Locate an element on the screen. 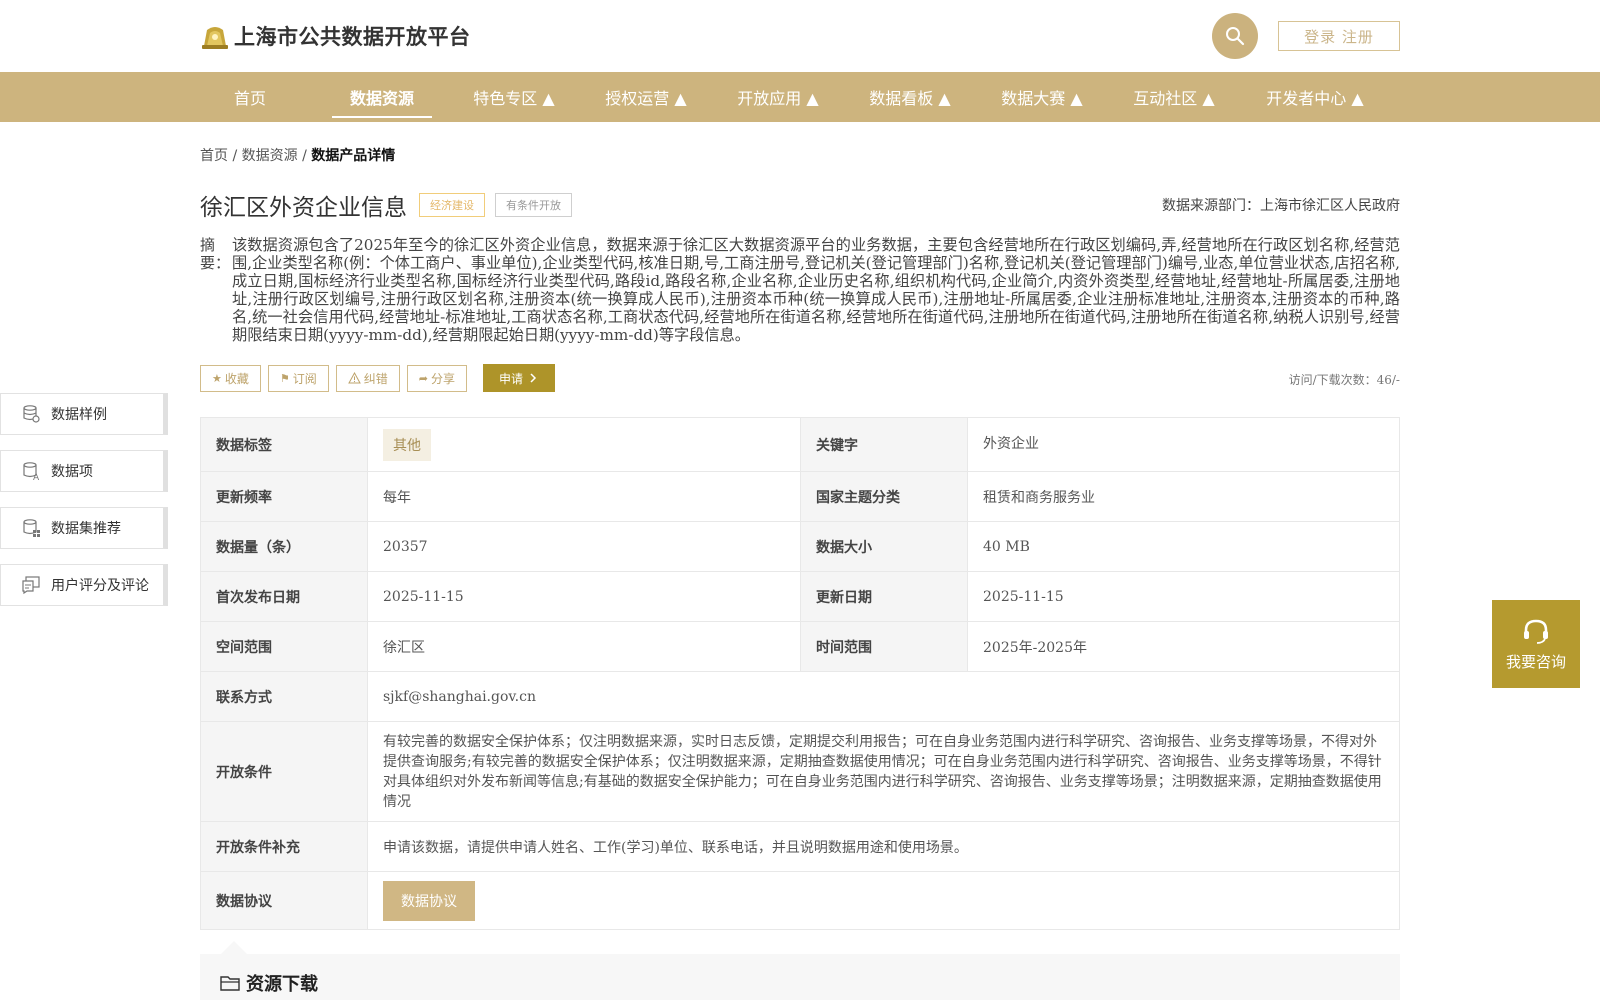 This screenshot has width=1600, height=1000. data-items-icon: A is located at coordinates (31, 471).